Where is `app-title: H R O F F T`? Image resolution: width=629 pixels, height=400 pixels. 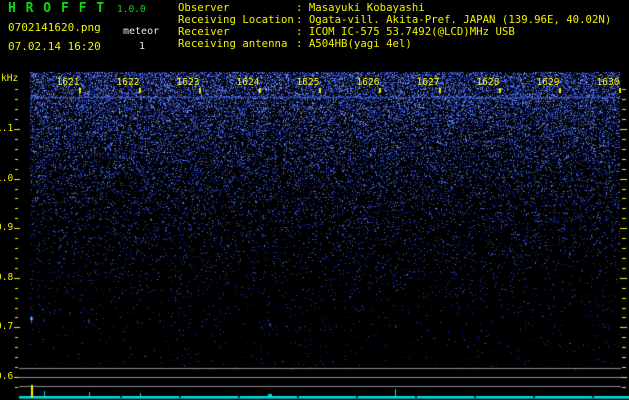 app-title: H R O F F T is located at coordinates (57, 8).